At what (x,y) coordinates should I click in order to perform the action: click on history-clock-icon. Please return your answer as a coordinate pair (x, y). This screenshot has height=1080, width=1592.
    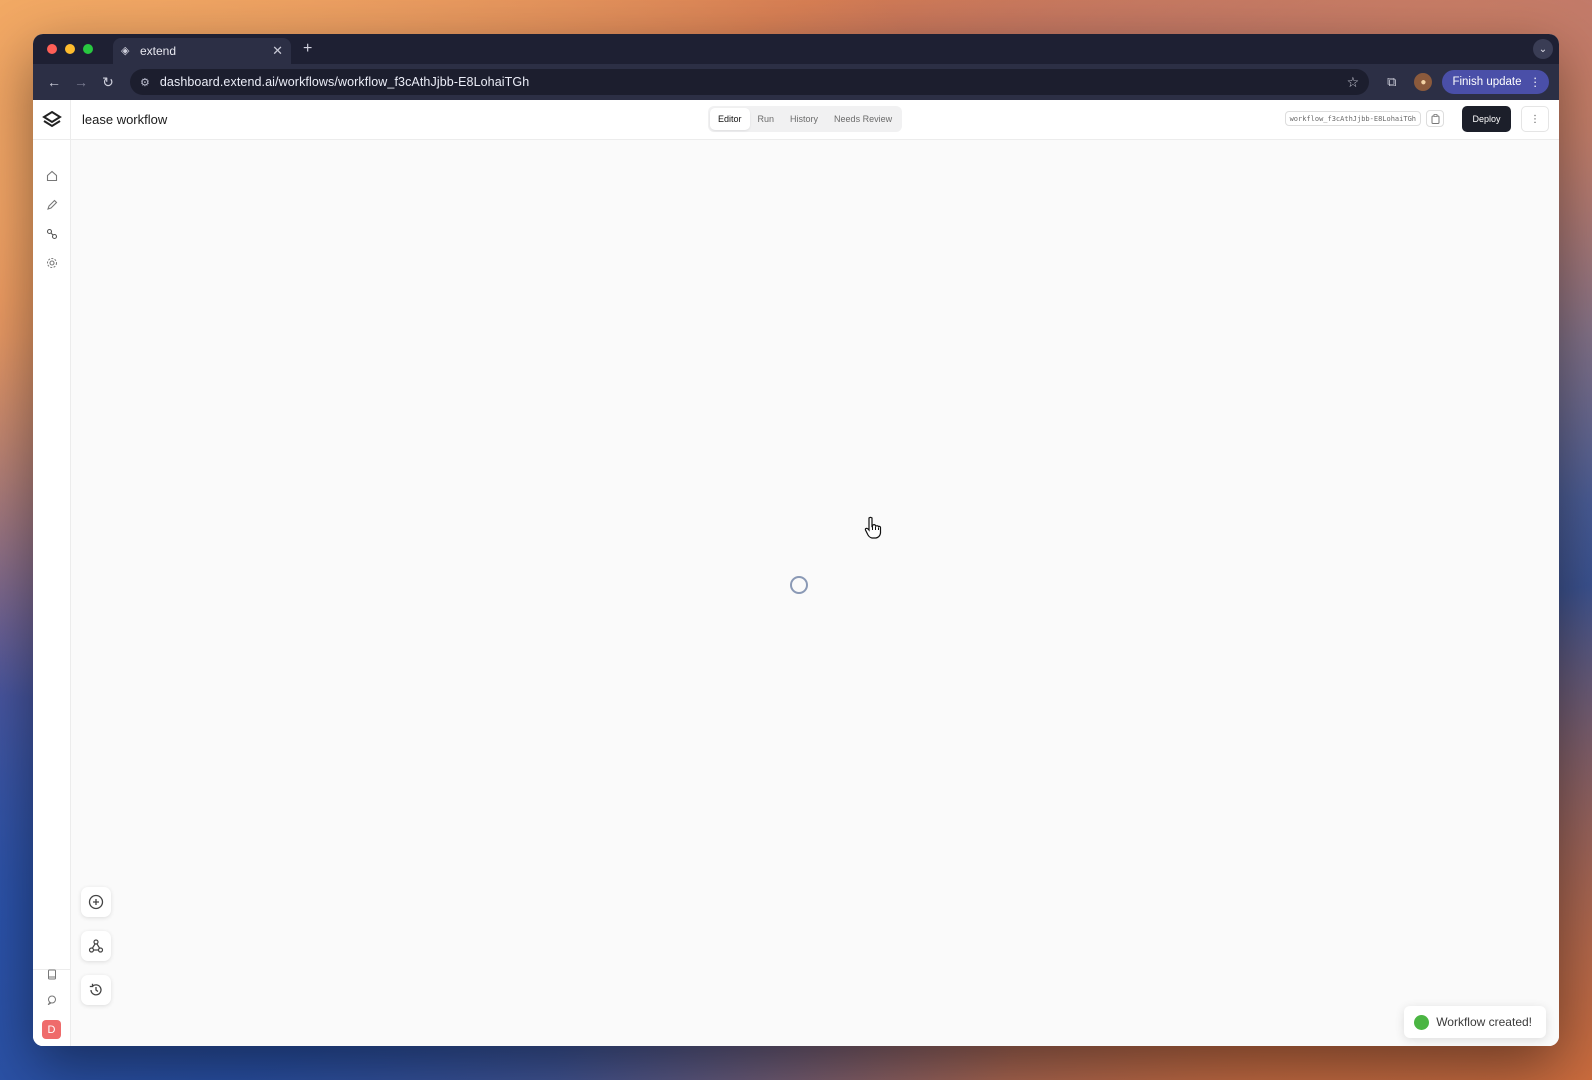
    Looking at the image, I should click on (95, 989).